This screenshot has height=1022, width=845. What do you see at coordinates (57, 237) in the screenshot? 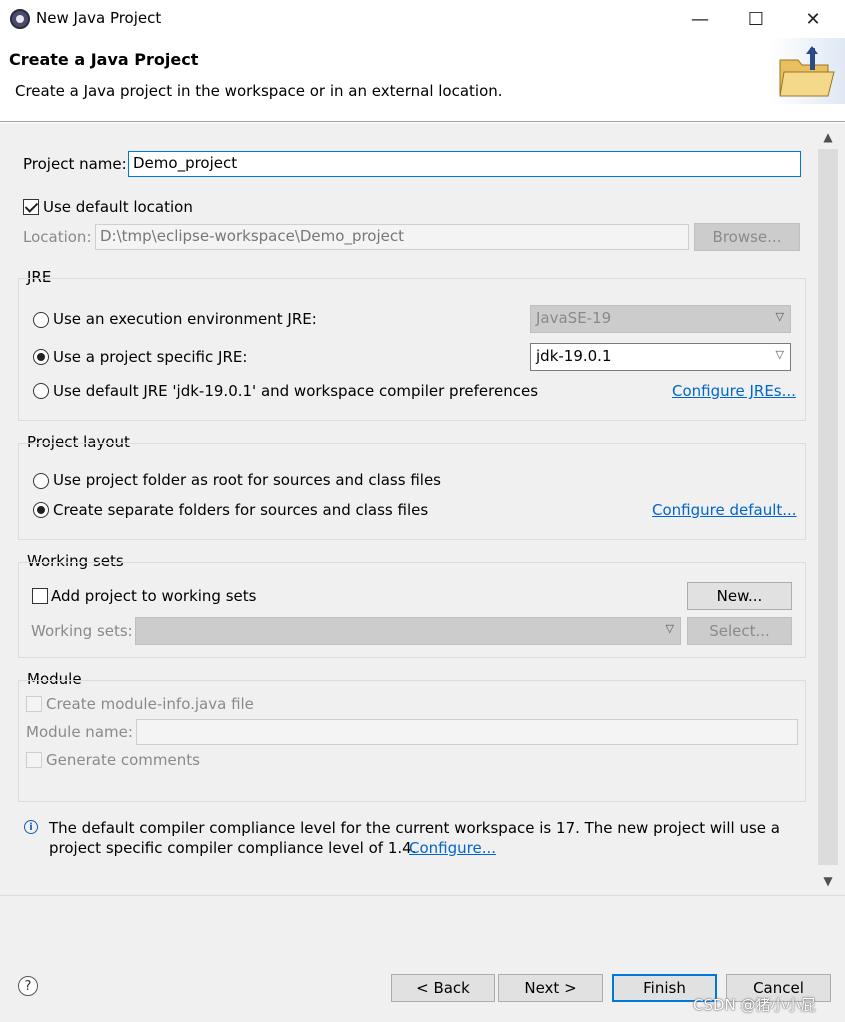
I see `location-label: Location:` at bounding box center [57, 237].